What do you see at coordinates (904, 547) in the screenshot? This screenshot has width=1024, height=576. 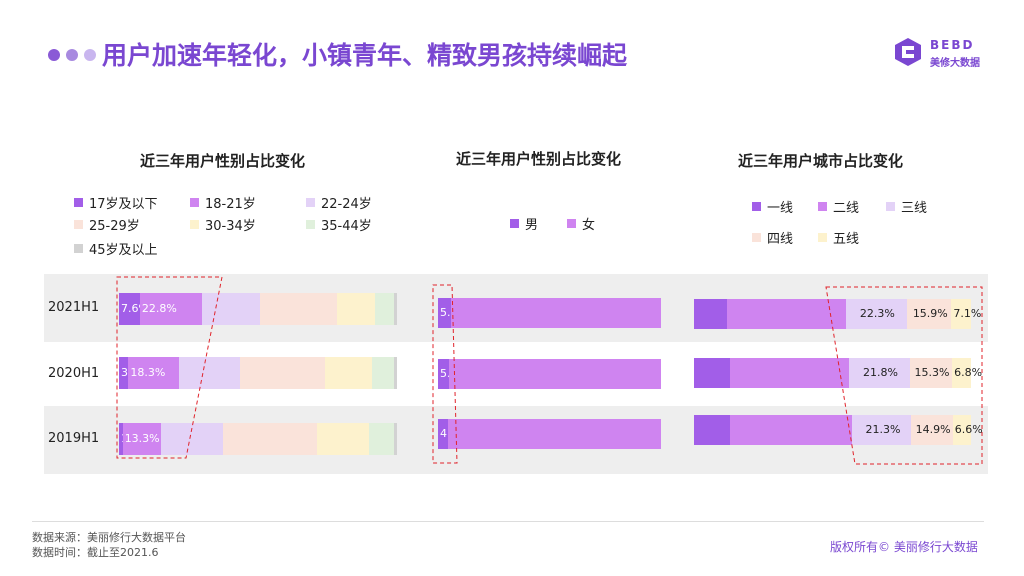 I see `copyright: 版权所有© 美丽修行大数据` at bounding box center [904, 547].